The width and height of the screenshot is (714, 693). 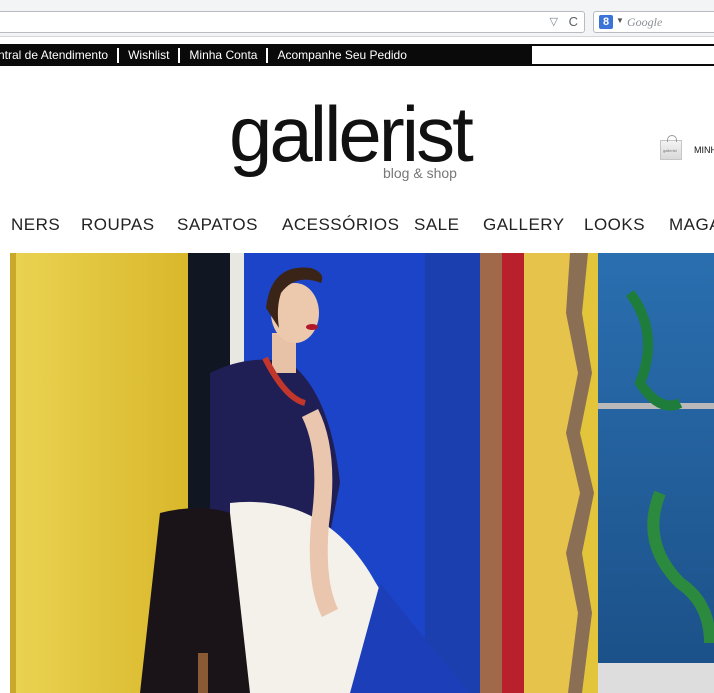 What do you see at coordinates (573, 21) in the screenshot?
I see `reload-icon: C` at bounding box center [573, 21].